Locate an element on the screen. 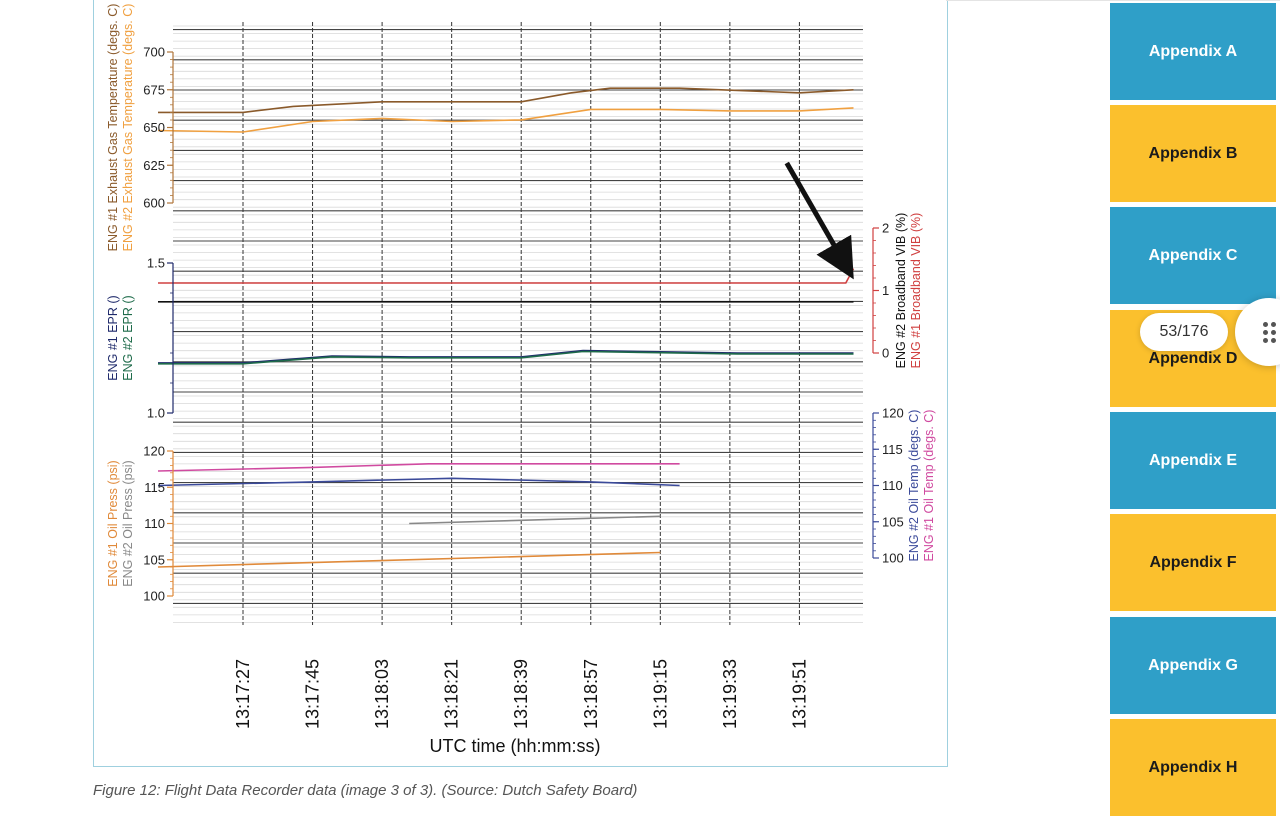 The width and height of the screenshot is (1280, 816). oilpress-axis-label: ENG #2 Oil Press (psi) is located at coordinates (128, 523).